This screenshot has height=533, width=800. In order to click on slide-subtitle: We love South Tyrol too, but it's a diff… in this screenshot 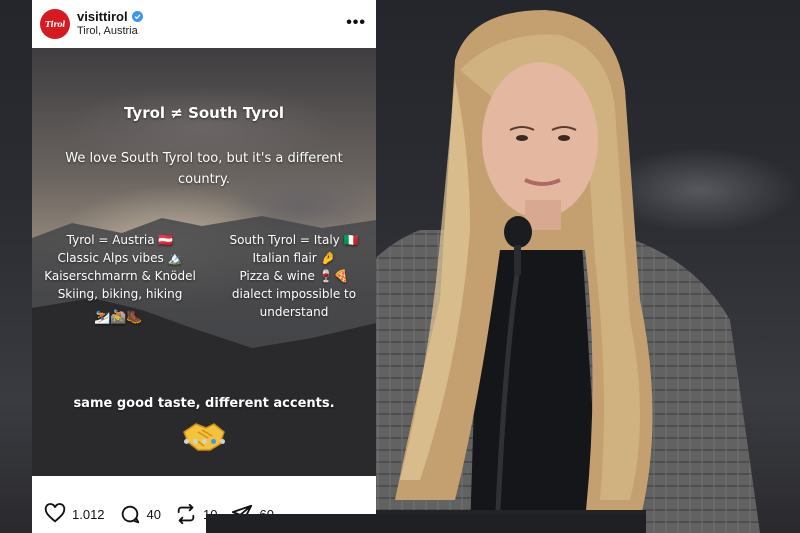, I will do `click(204, 169)`.